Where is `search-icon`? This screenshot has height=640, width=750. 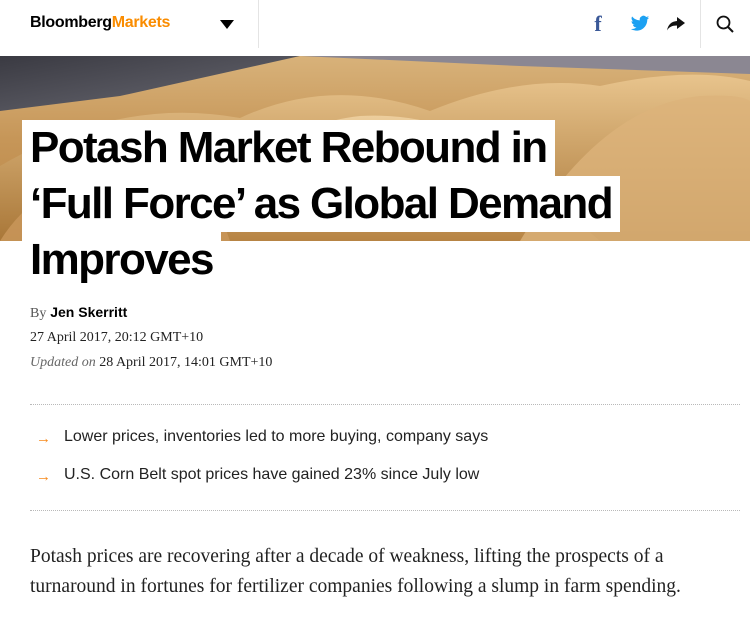
search-icon is located at coordinates (725, 24).